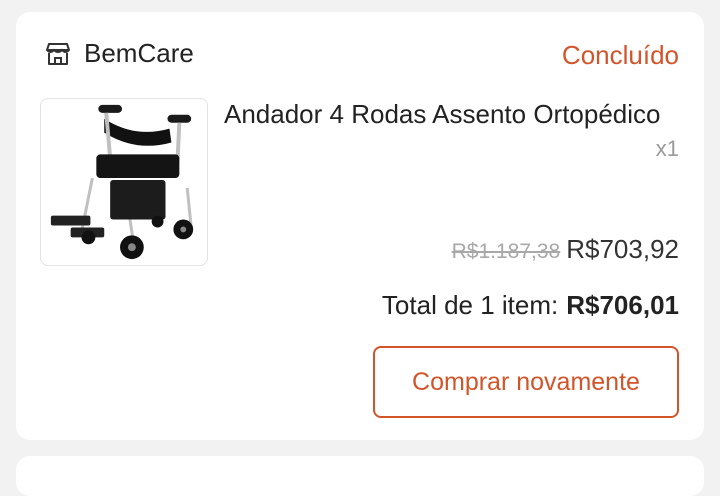 Image resolution: width=720 pixels, height=496 pixels. Describe the element at coordinates (452, 114) in the screenshot. I see `product-title: Andador 4 Rodas Assento Ortopédico` at that location.